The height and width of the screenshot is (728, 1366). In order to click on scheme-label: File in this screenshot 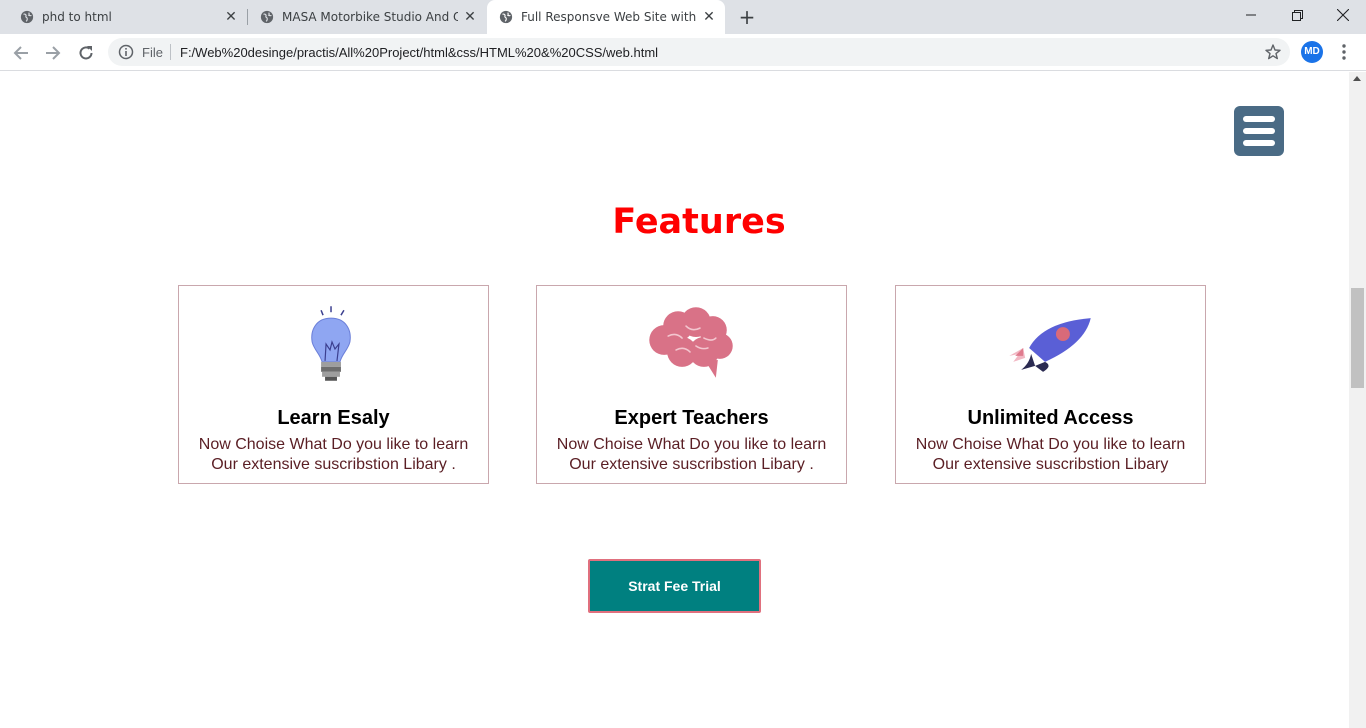, I will do `click(152, 52)`.